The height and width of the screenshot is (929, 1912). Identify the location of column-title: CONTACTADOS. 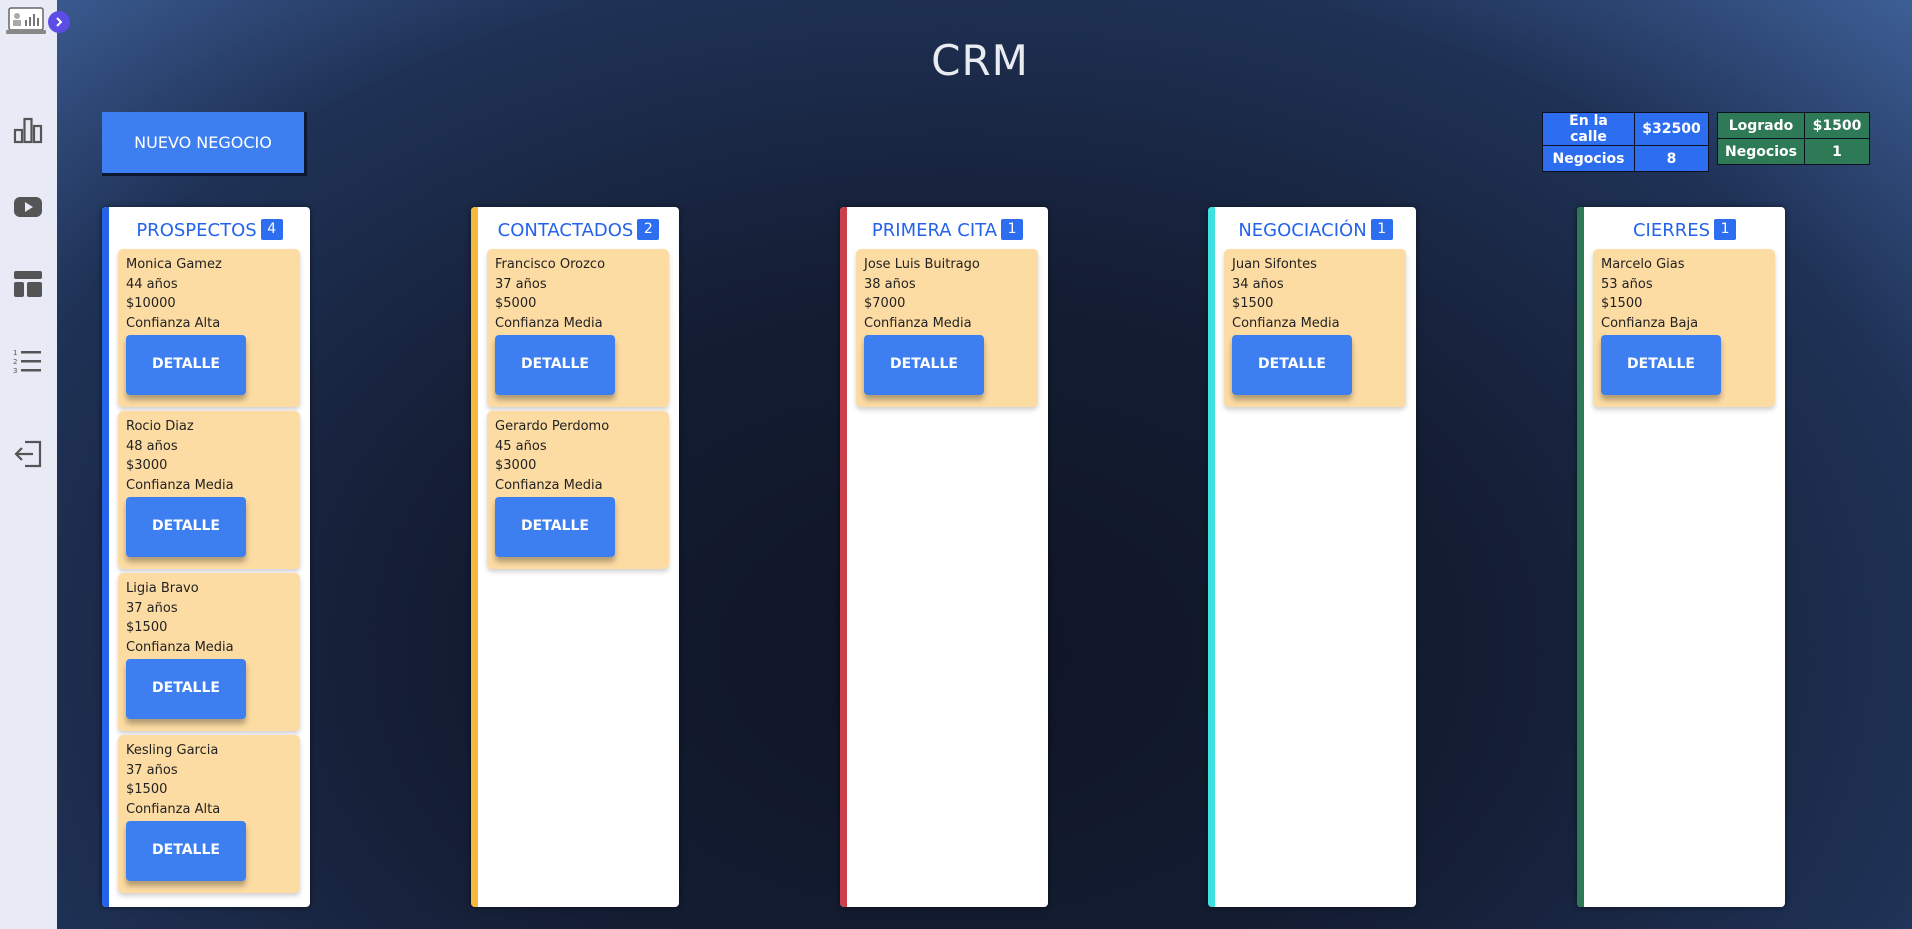
(565, 230).